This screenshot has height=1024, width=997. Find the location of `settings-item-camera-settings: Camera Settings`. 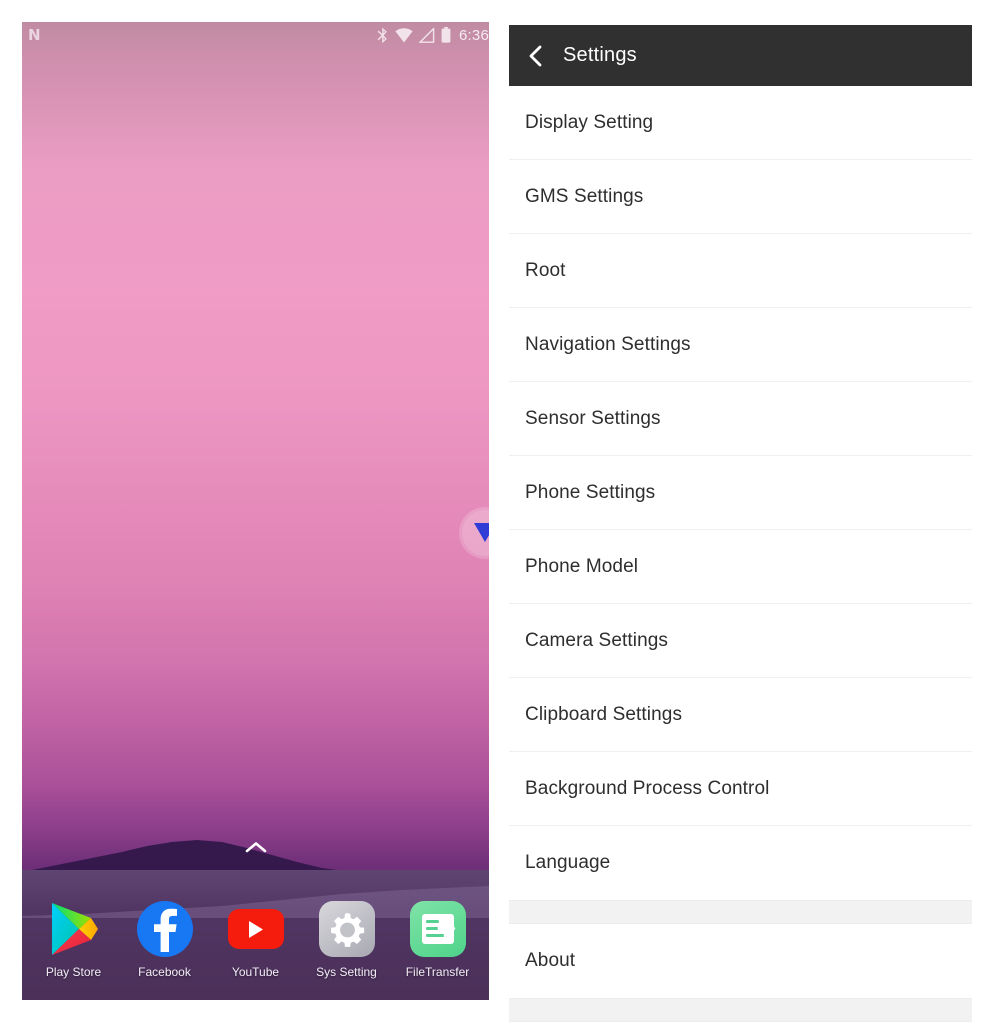

settings-item-camera-settings: Camera Settings is located at coordinates (740, 641).